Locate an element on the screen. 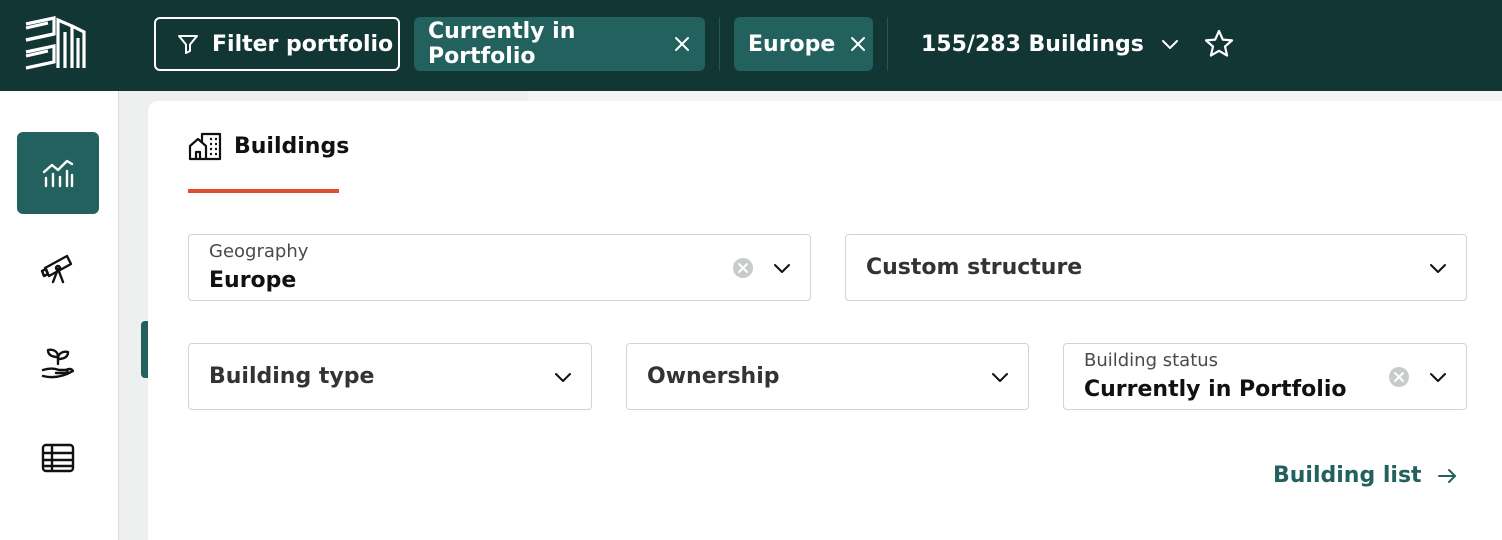 The image size is (1502, 540). filter-funnel-icon is located at coordinates (188, 44).